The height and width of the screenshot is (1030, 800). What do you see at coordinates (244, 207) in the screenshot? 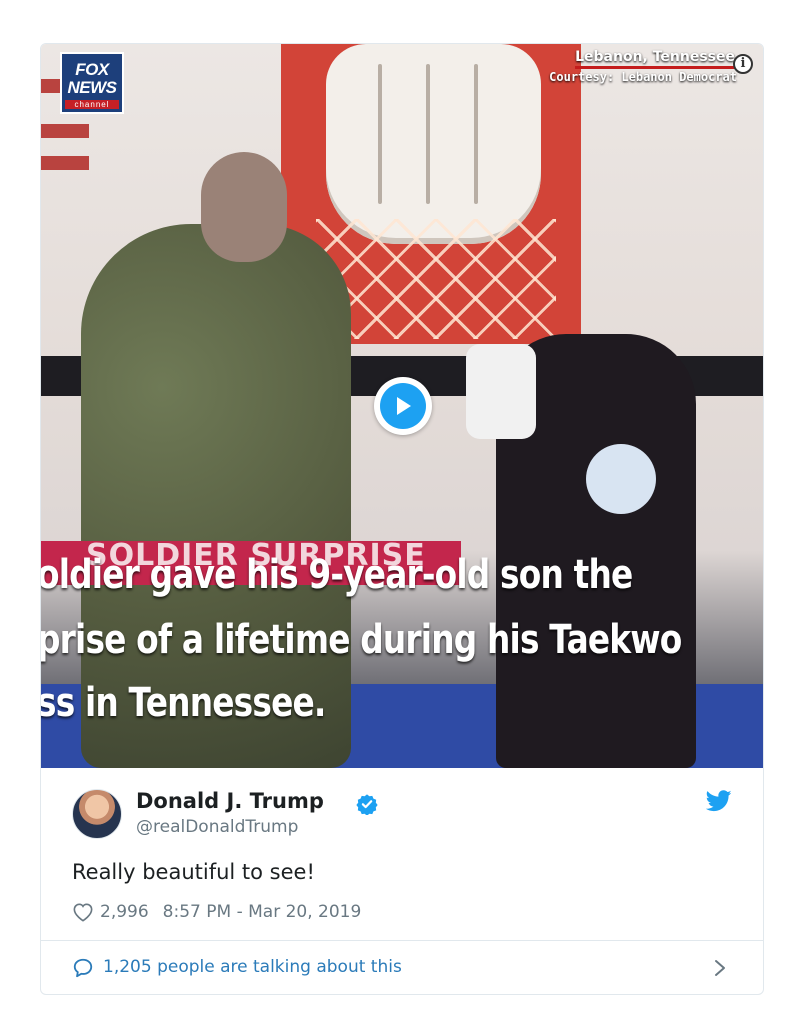
I see `soldier-head` at bounding box center [244, 207].